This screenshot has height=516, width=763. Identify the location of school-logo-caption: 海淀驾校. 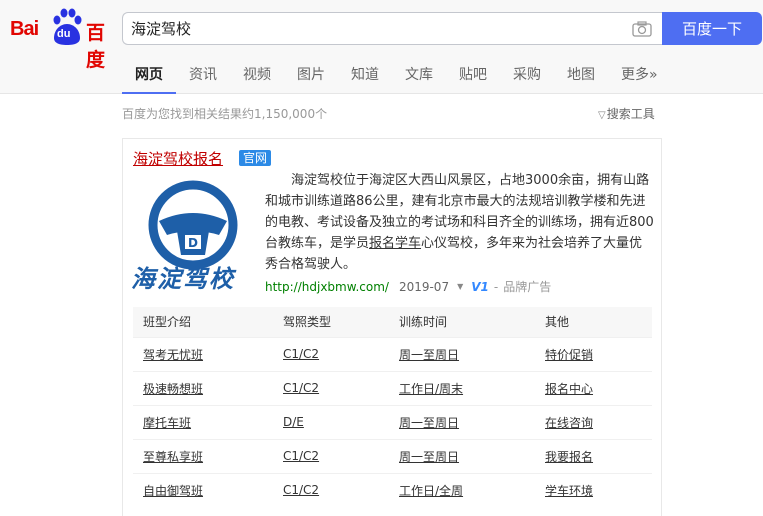
(183, 278).